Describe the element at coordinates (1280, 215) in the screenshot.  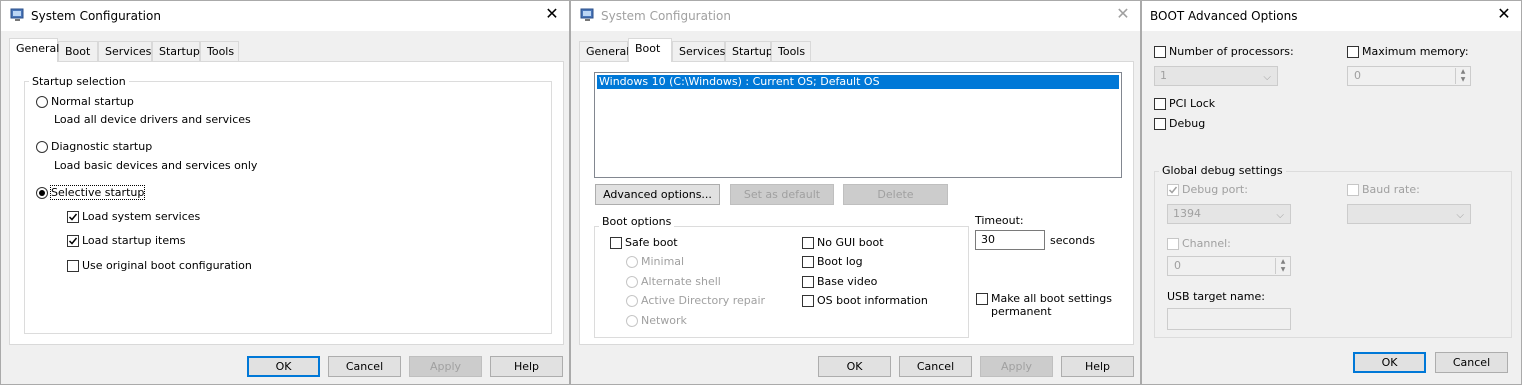
I see `chevron-down-icon: ⌵` at that location.